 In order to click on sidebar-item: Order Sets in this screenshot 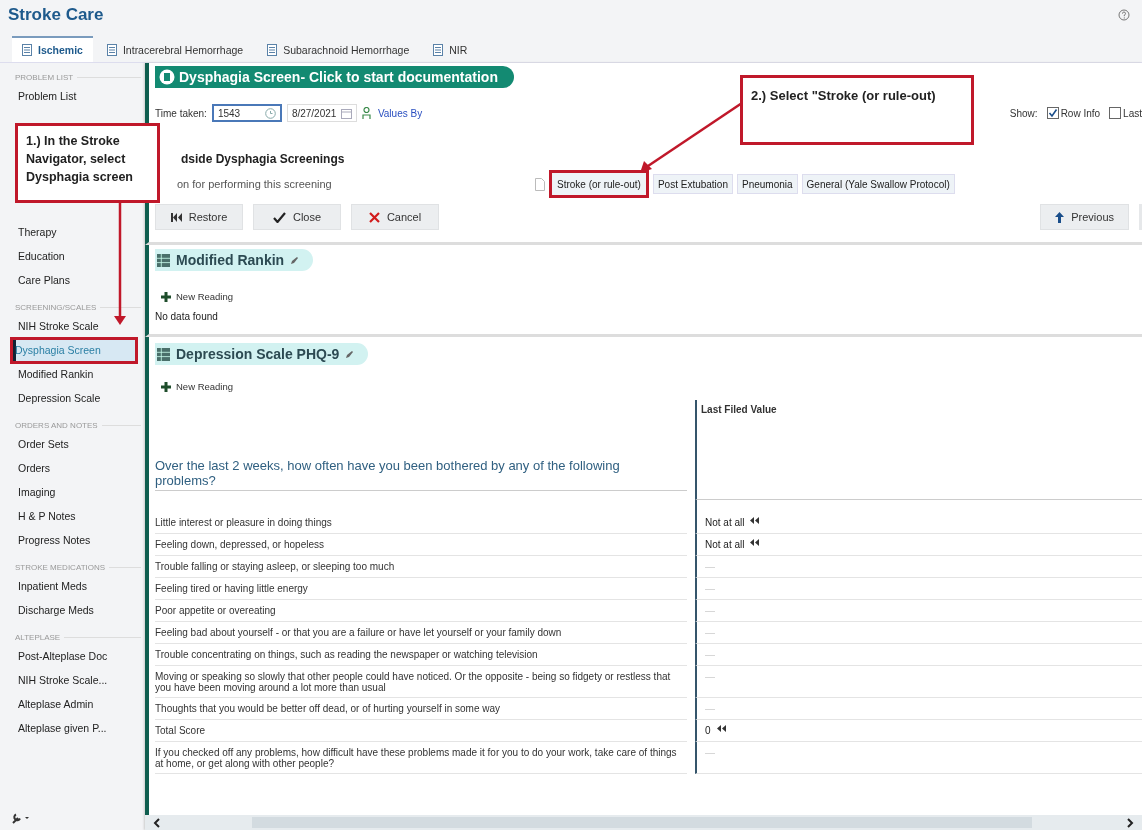, I will do `click(72, 444)`.